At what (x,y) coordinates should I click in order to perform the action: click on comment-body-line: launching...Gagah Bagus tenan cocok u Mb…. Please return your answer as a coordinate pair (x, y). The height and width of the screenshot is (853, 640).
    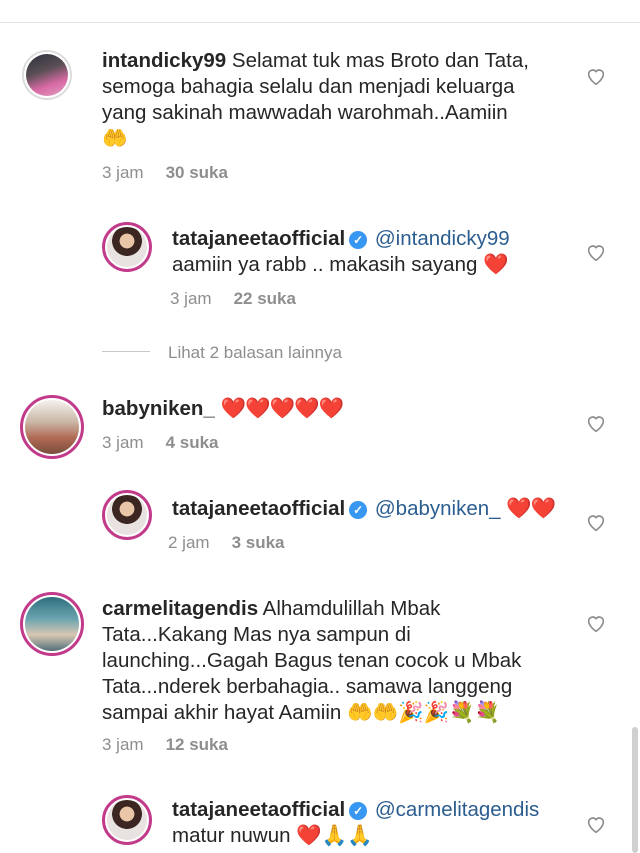
    Looking at the image, I should click on (312, 660).